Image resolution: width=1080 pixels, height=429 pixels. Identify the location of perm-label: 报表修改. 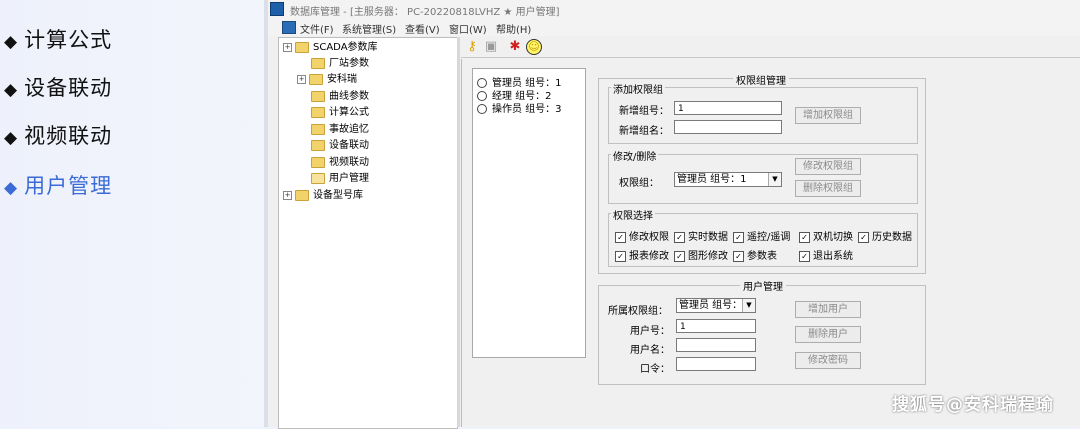
(649, 256).